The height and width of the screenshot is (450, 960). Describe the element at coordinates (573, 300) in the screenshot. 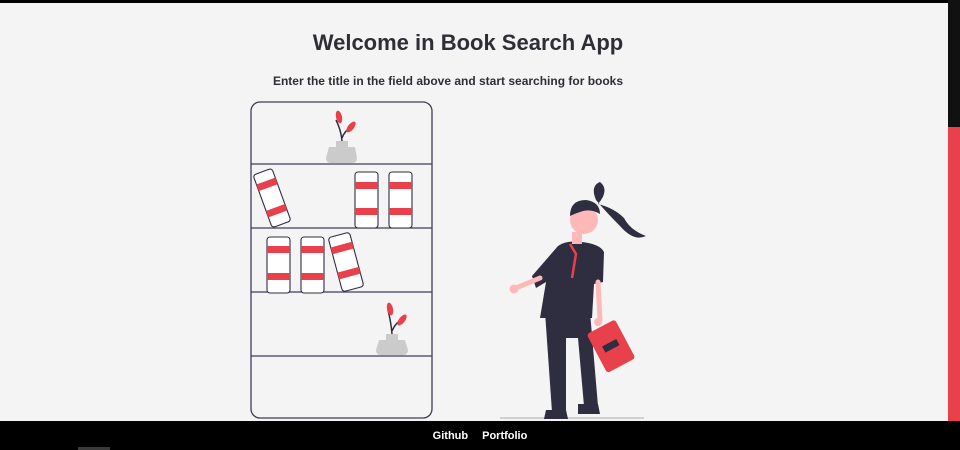

I see `woman-reading-book-icon` at that location.